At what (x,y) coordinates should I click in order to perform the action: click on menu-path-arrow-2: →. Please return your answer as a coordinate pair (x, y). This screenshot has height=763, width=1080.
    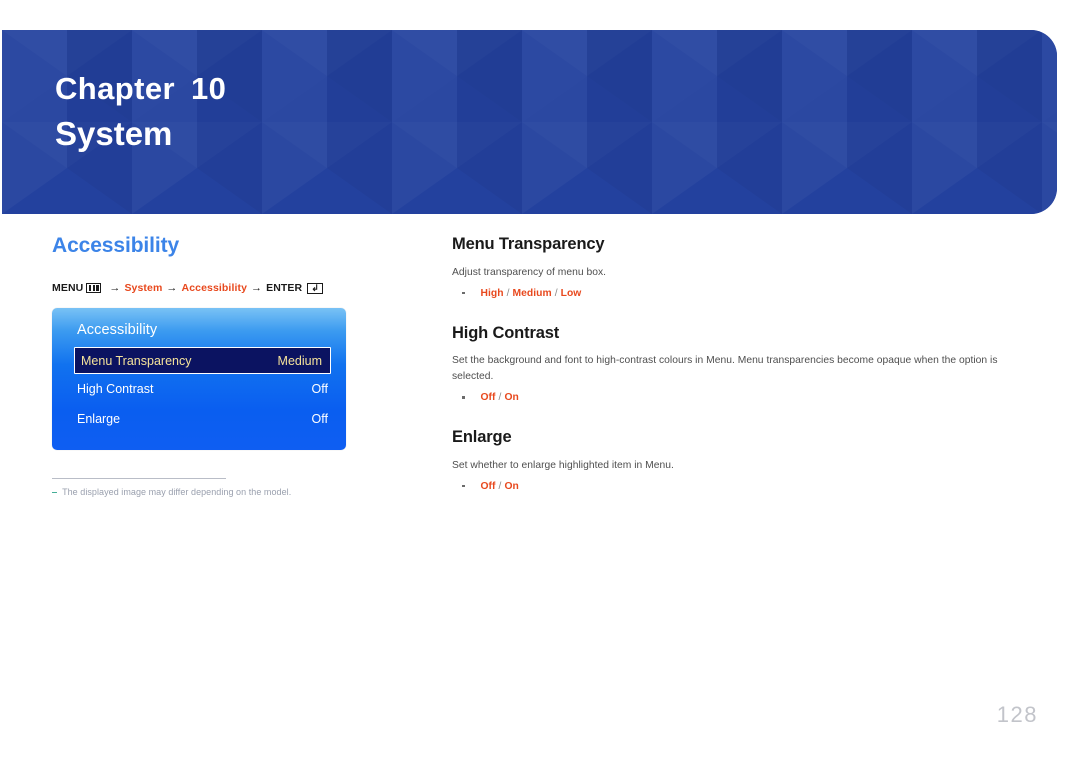
    Looking at the image, I should click on (172, 288).